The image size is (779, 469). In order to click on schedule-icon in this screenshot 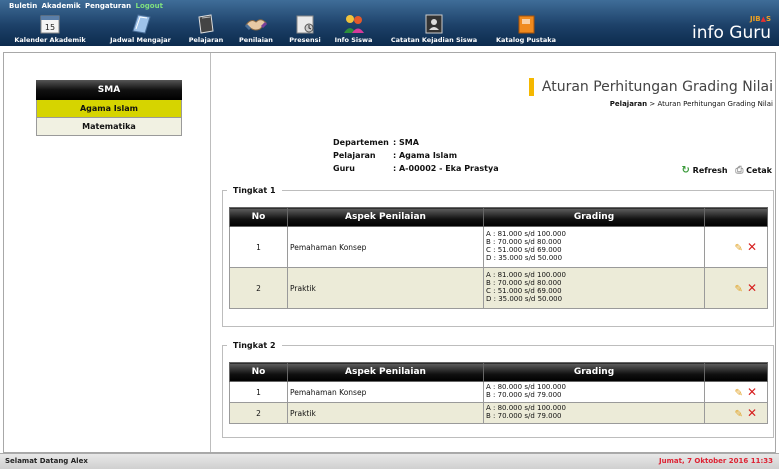, I will do `click(140, 23)`.